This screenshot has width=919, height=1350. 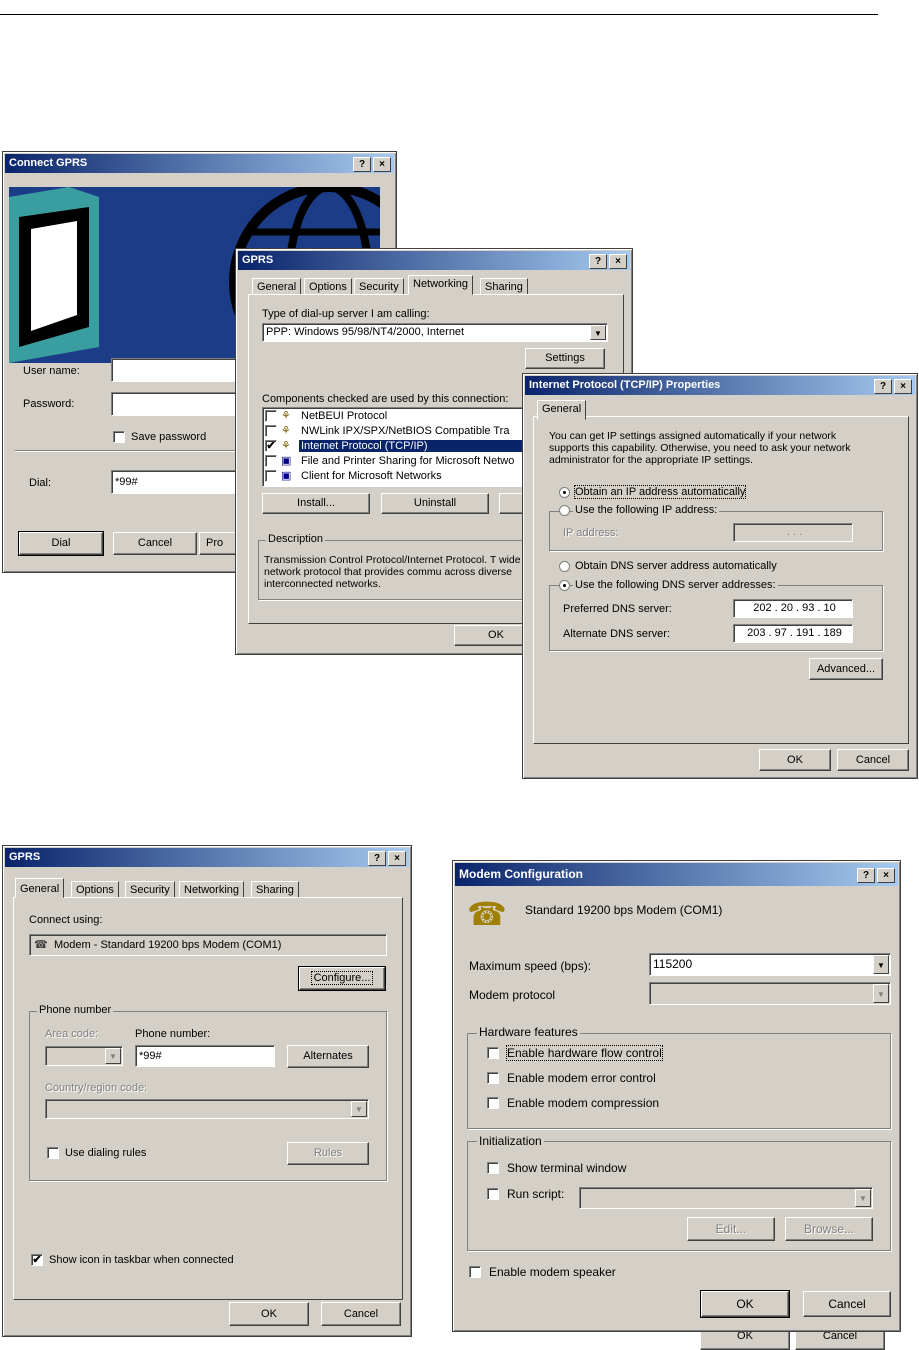 I want to click on show-terminal-label: Show terminal window, so click(x=567, y=1168).